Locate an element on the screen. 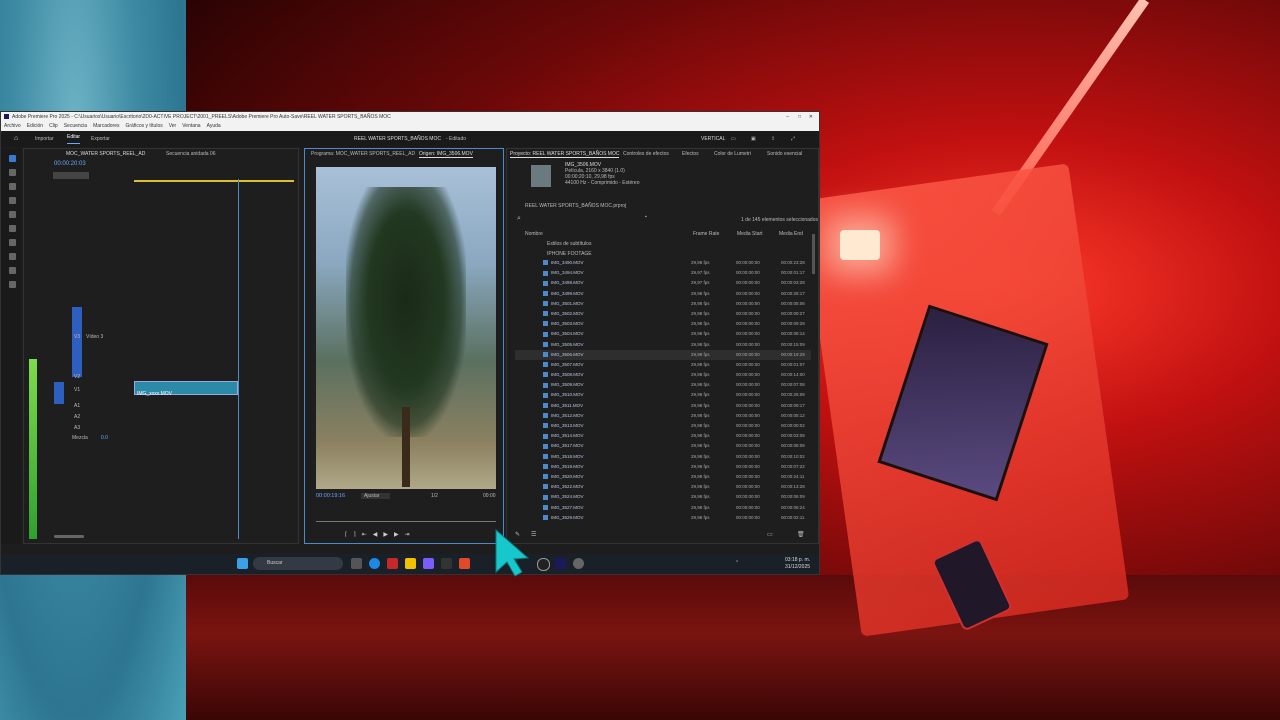 The height and width of the screenshot is (720, 1280). track-select-icon is located at coordinates (12, 172).